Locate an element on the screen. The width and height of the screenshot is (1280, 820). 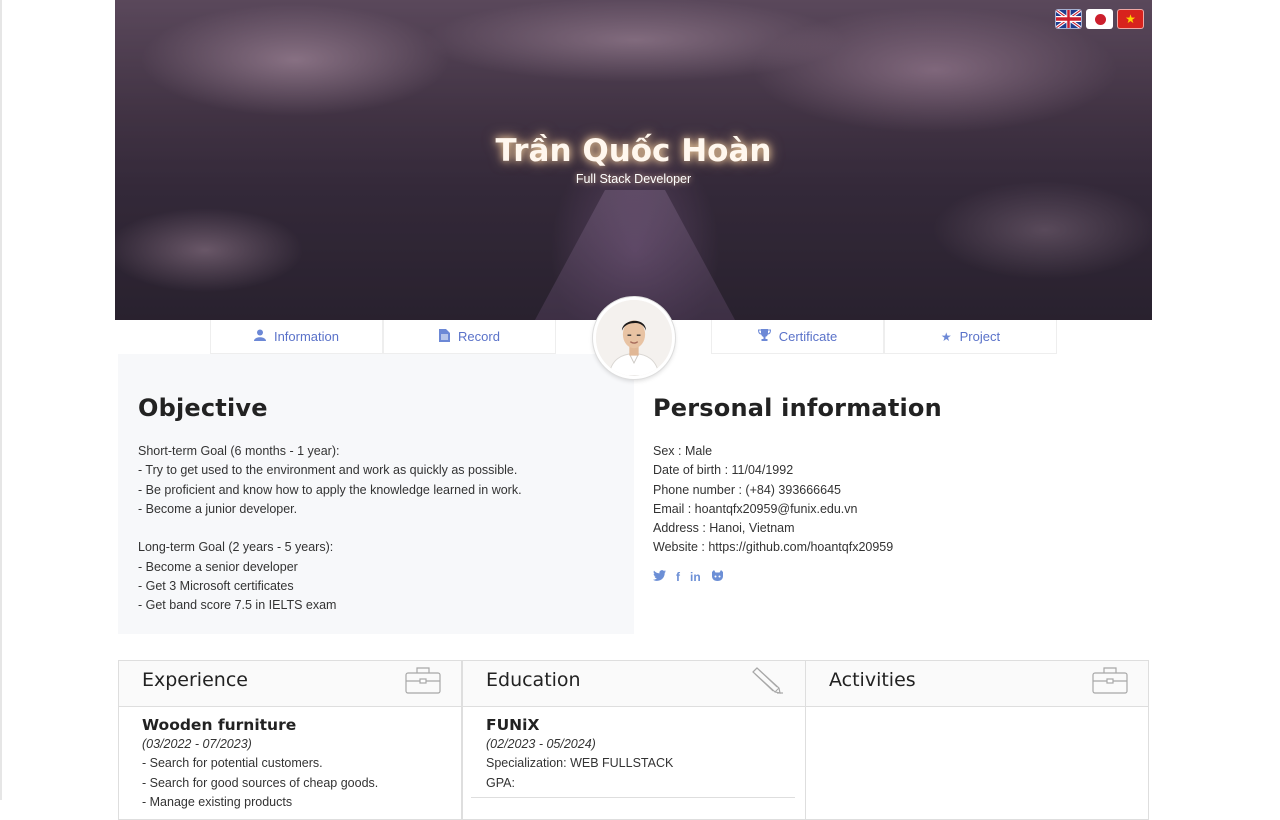
personal-dob: Date of birth : 11/04/1992 is located at coordinates (723, 470).